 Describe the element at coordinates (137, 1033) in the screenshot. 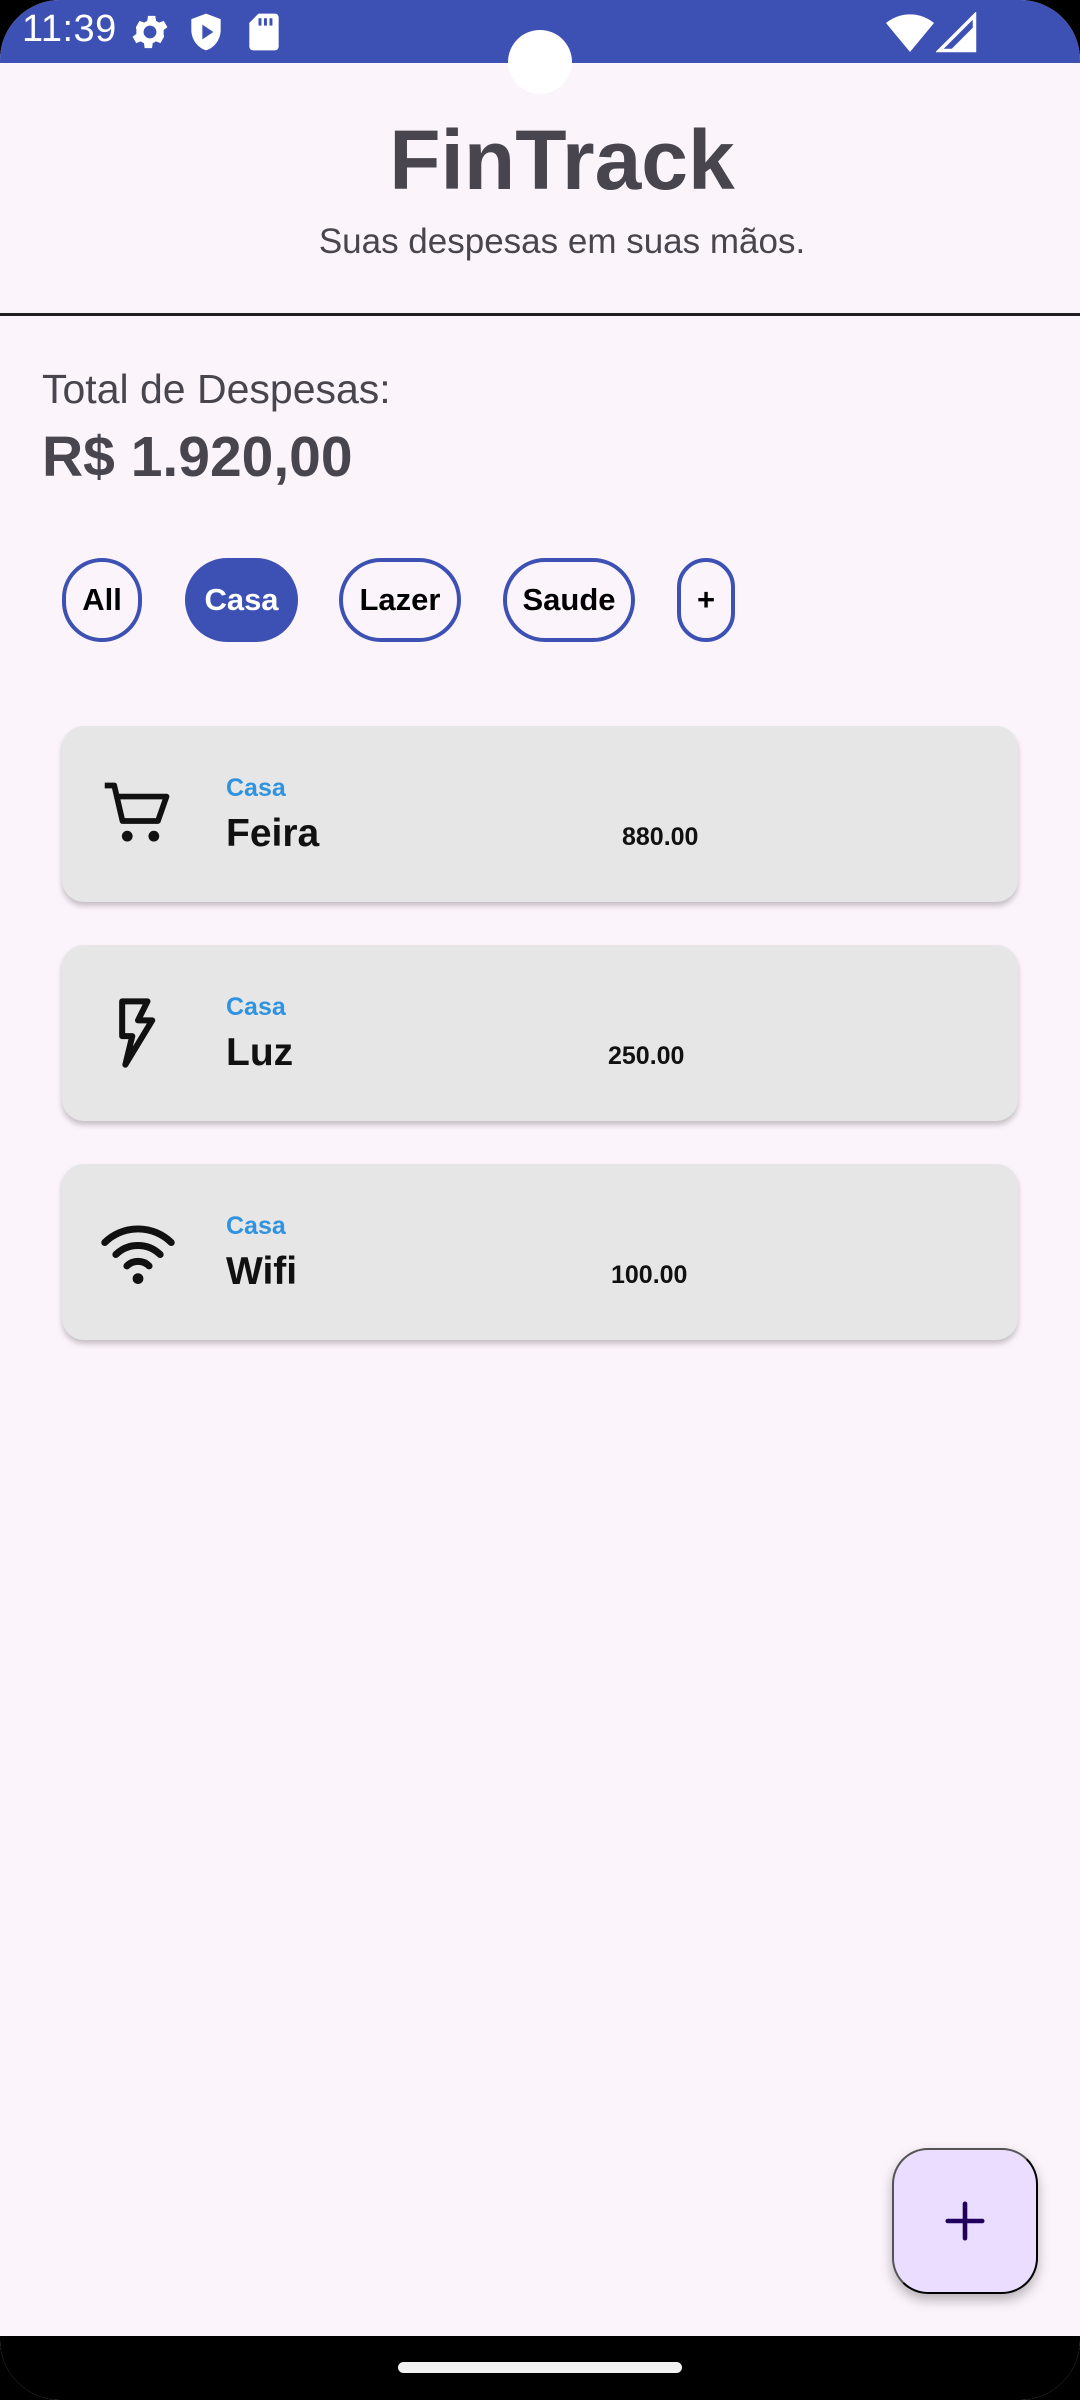

I see `bolt-icon` at that location.